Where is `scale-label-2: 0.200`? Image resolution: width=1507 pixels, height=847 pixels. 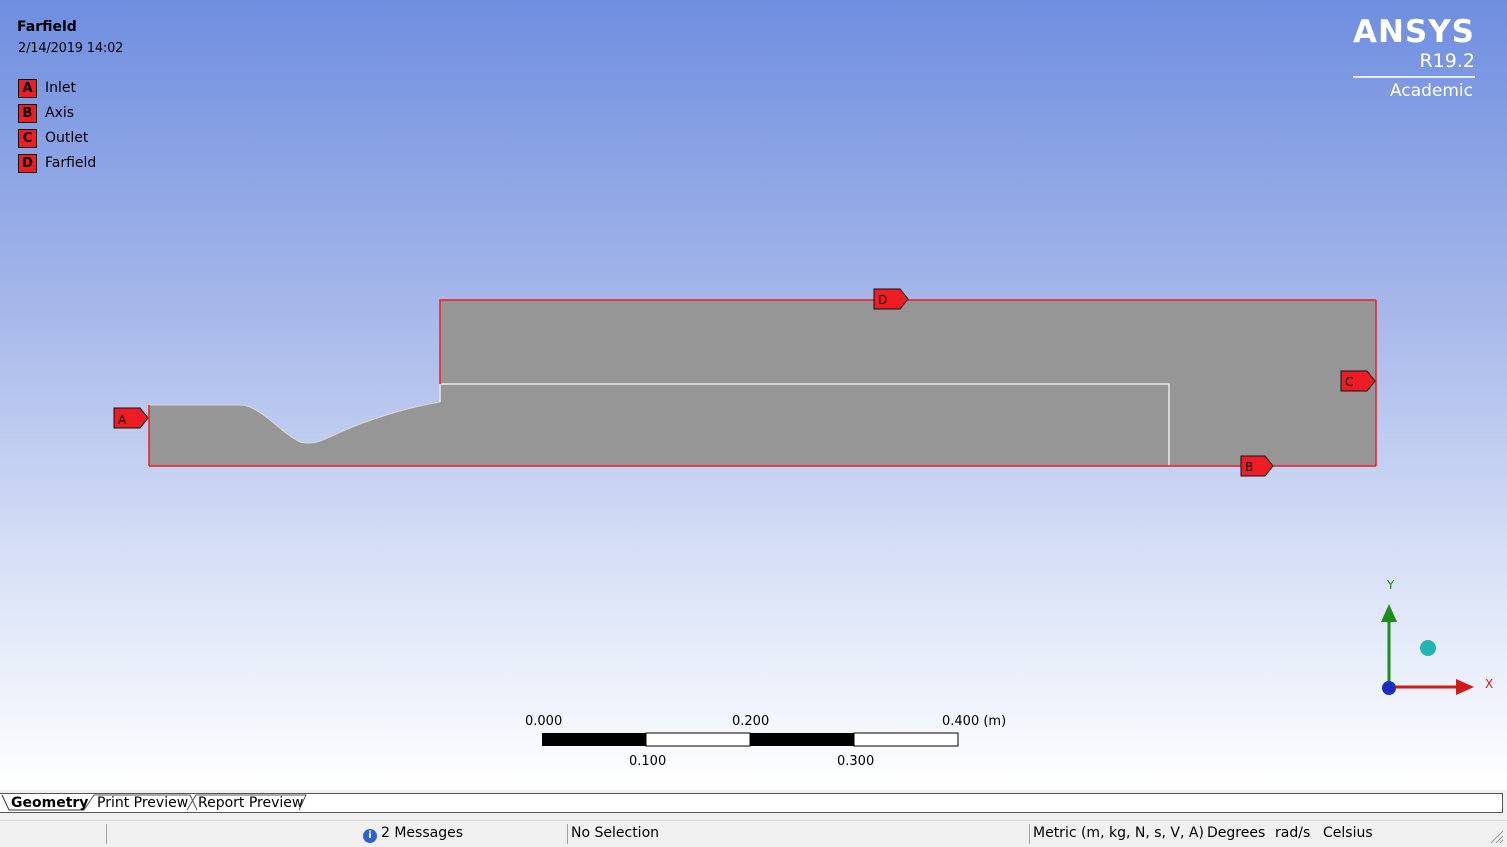 scale-label-2: 0.200 is located at coordinates (751, 721).